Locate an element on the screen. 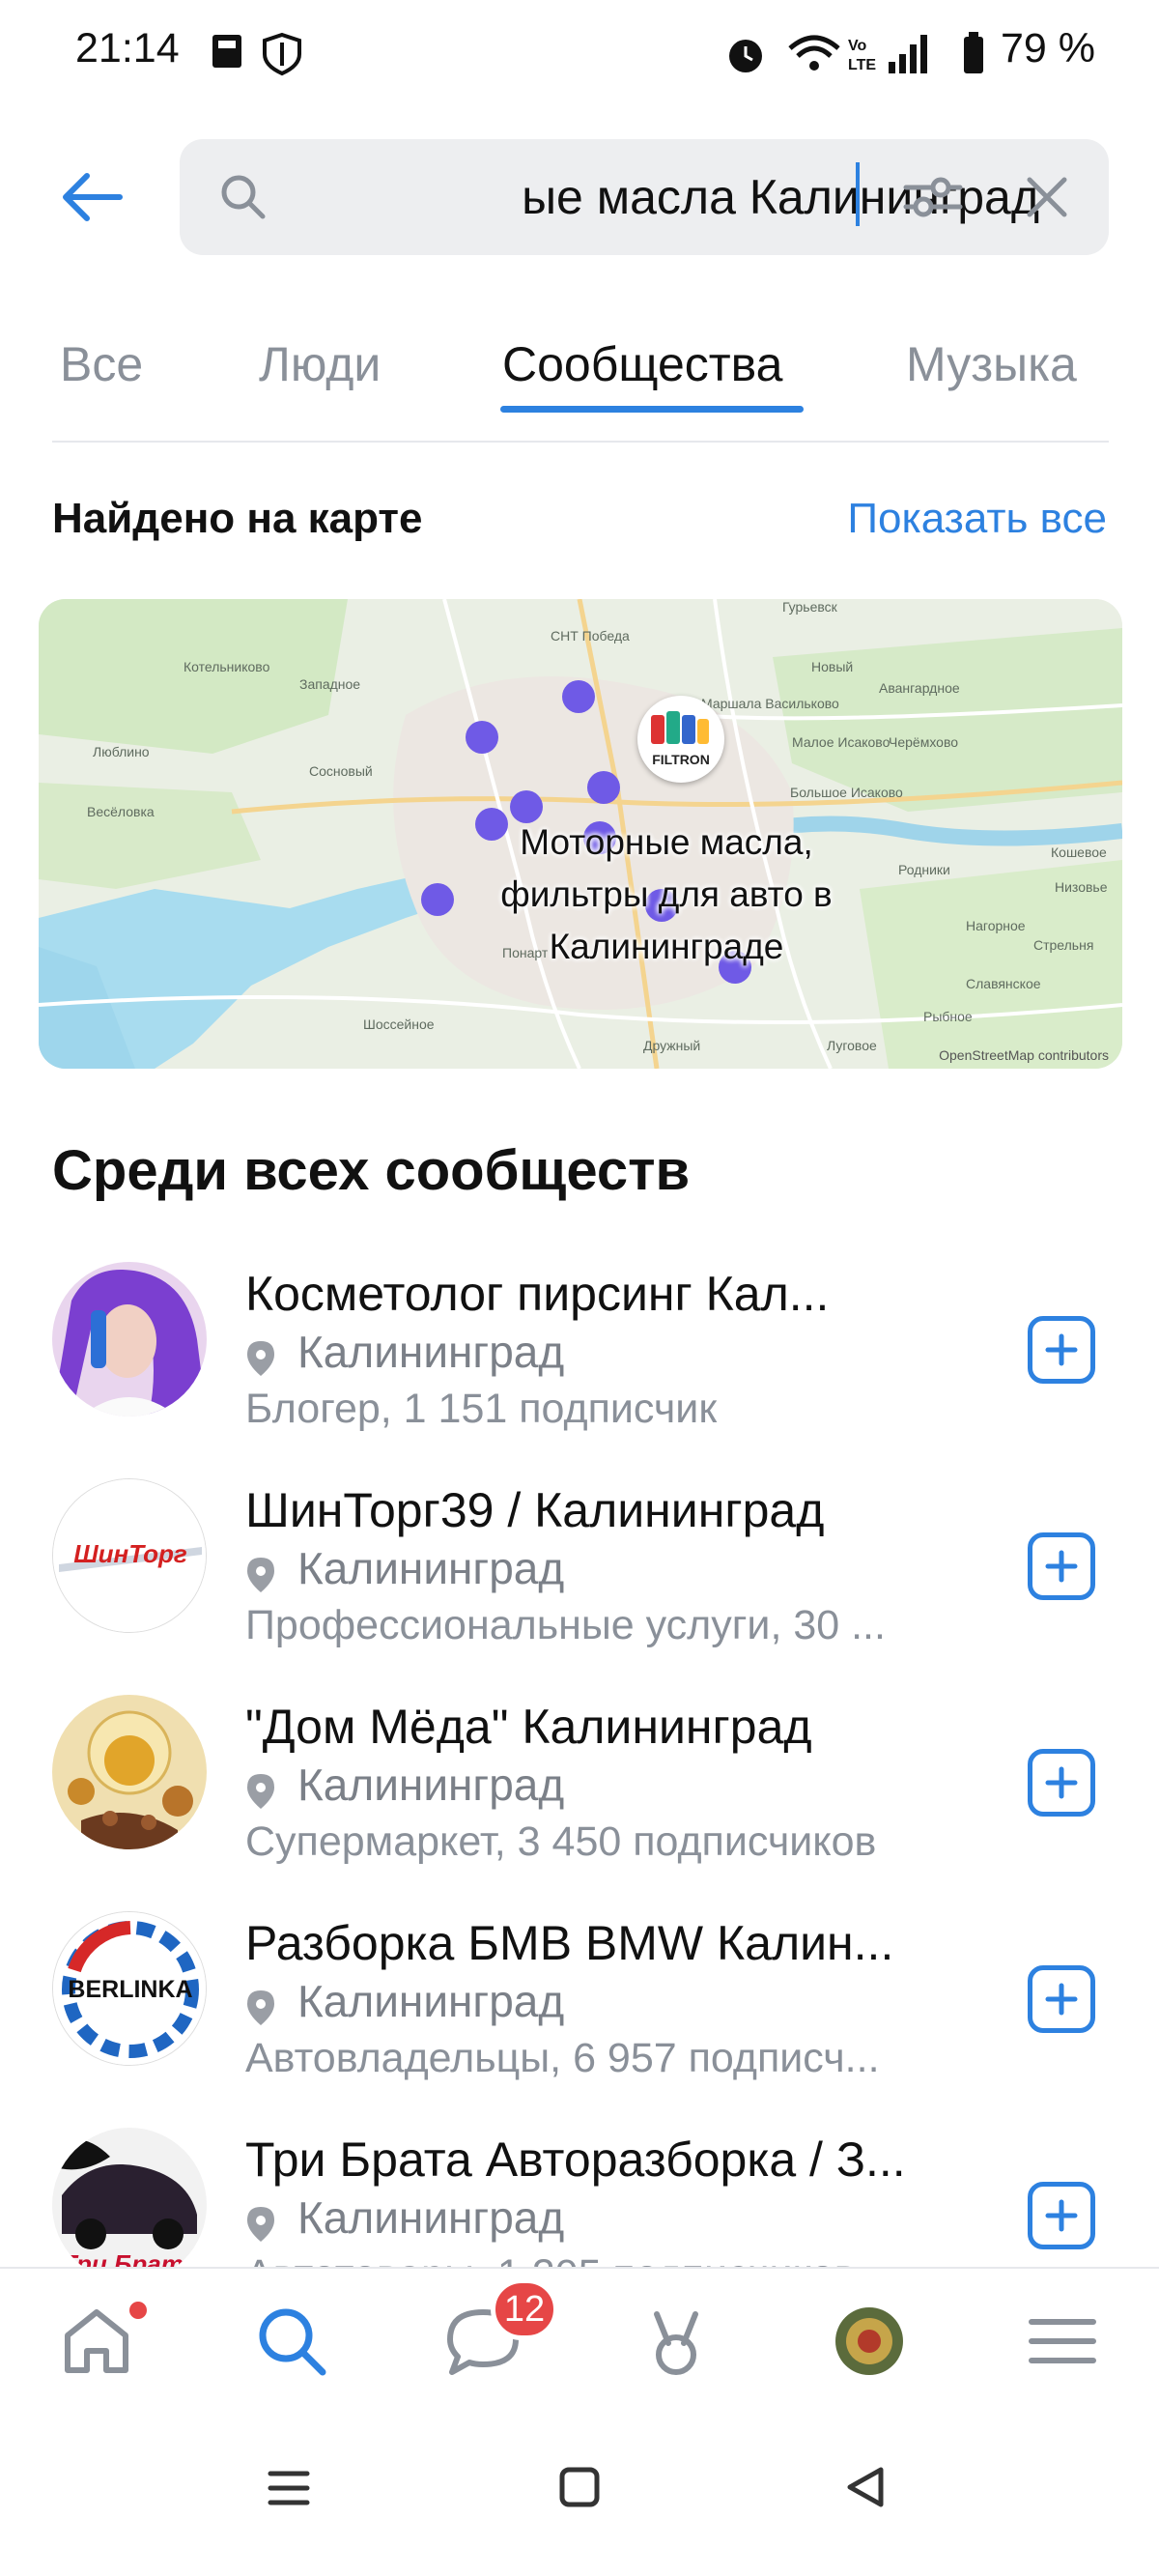 This screenshot has width=1159, height=2576. map-place-label: Сосновый is located at coordinates (341, 771).